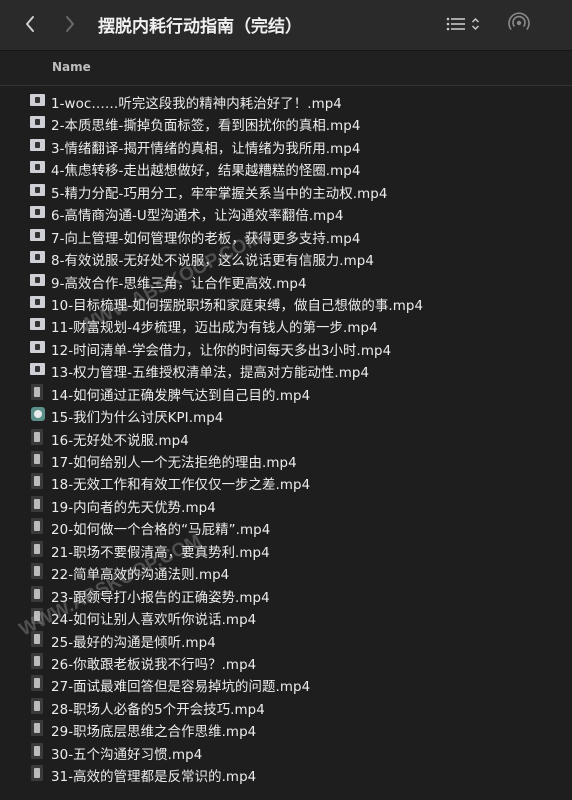 This screenshot has width=572, height=800. I want to click on file-row: 3-情绪翻译-揭开情绪的真相，让情绪为我所用.mp4, so click(286, 146).